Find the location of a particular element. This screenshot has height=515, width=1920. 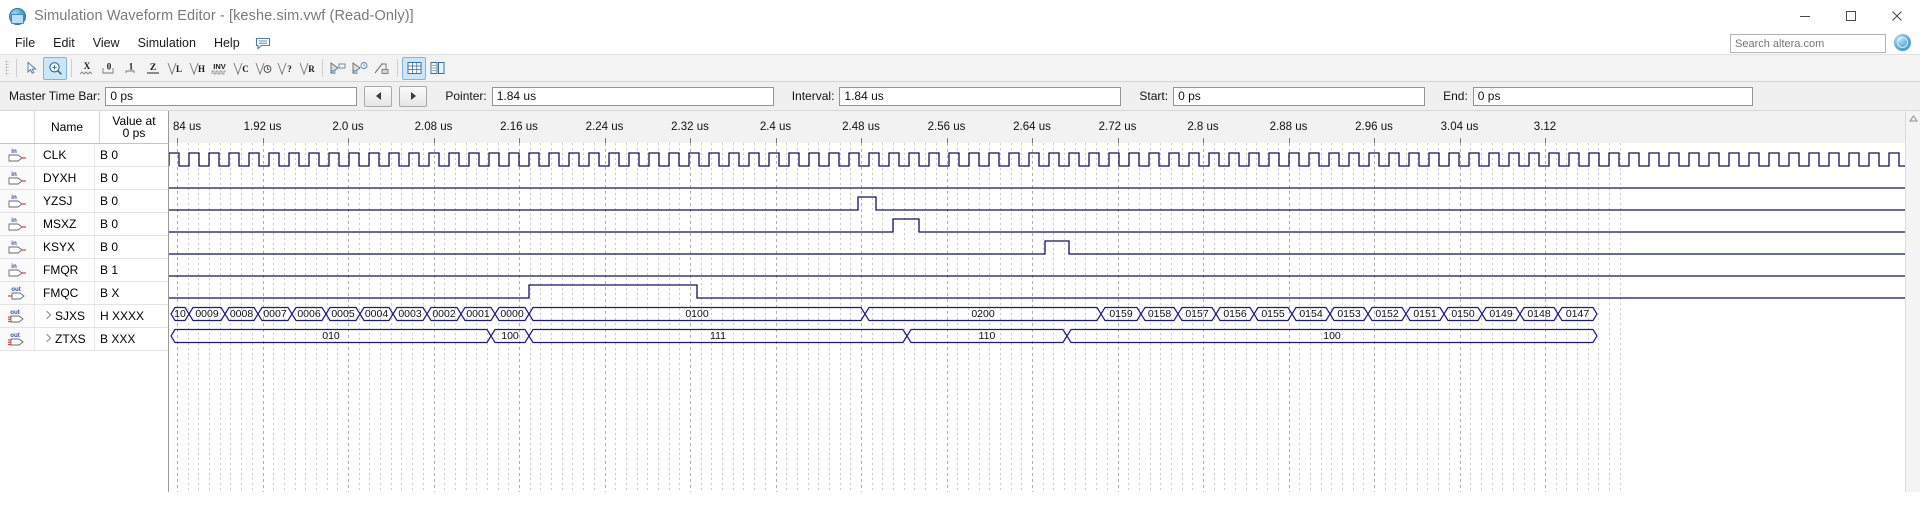

overwrite-count-value-button: C is located at coordinates (241, 68).